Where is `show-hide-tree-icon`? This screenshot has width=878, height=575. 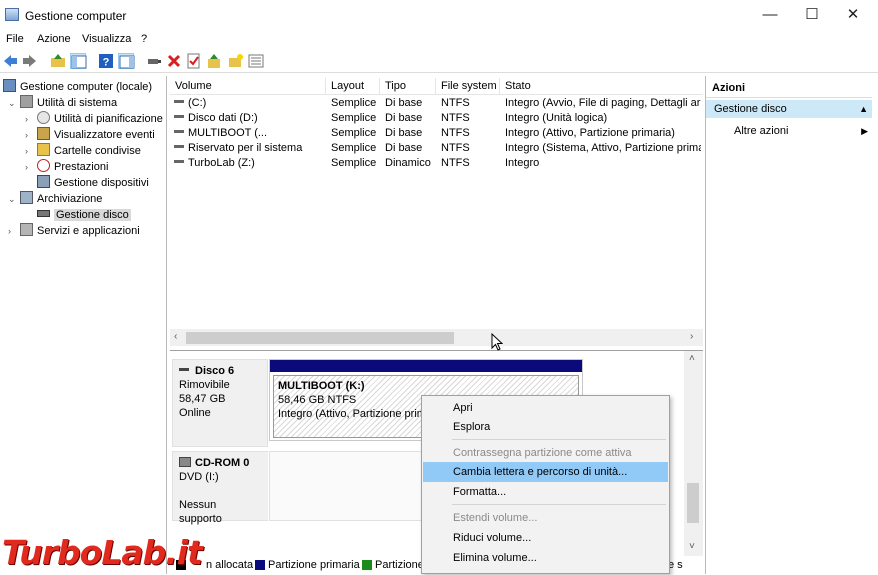
show-hide-tree-icon is located at coordinates (78, 61).